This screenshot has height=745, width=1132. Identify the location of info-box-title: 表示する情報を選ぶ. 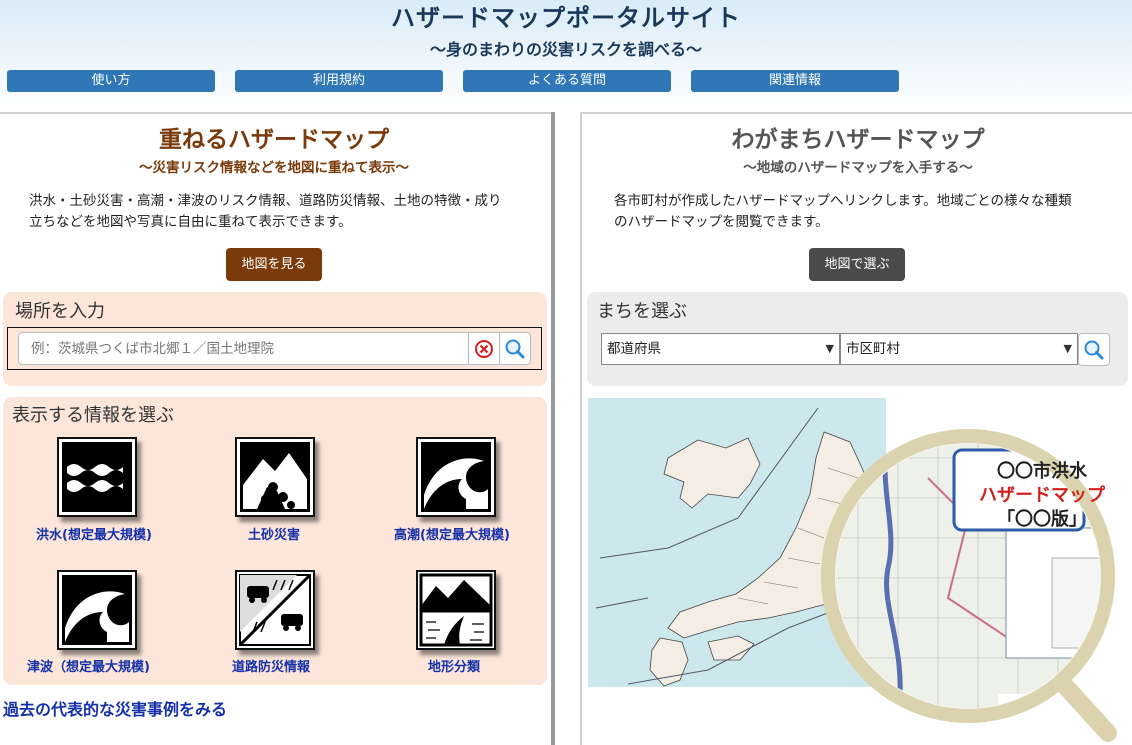
(93, 415).